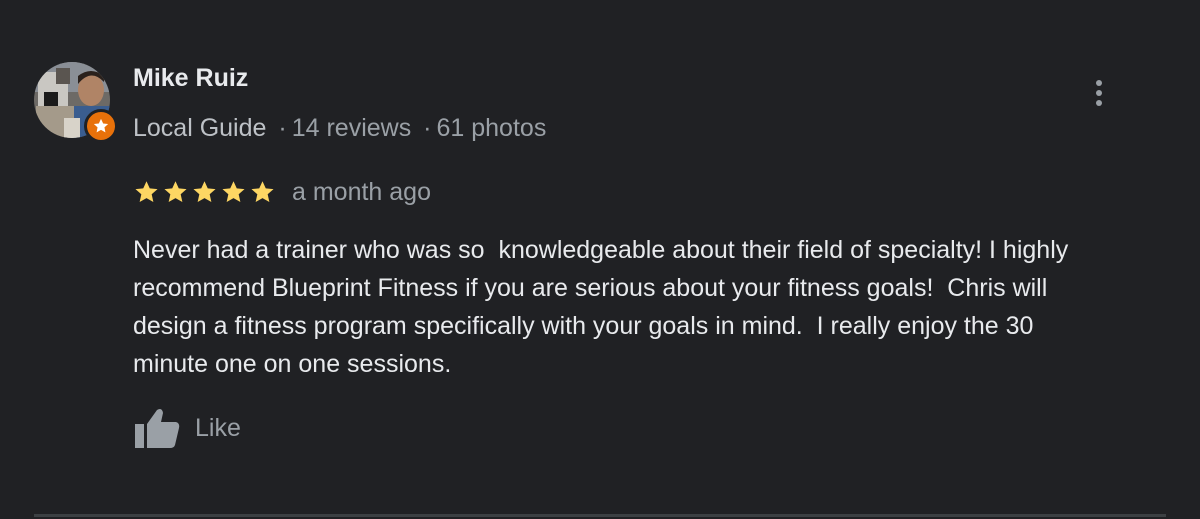  What do you see at coordinates (361, 191) in the screenshot?
I see `review-date: a month ago` at bounding box center [361, 191].